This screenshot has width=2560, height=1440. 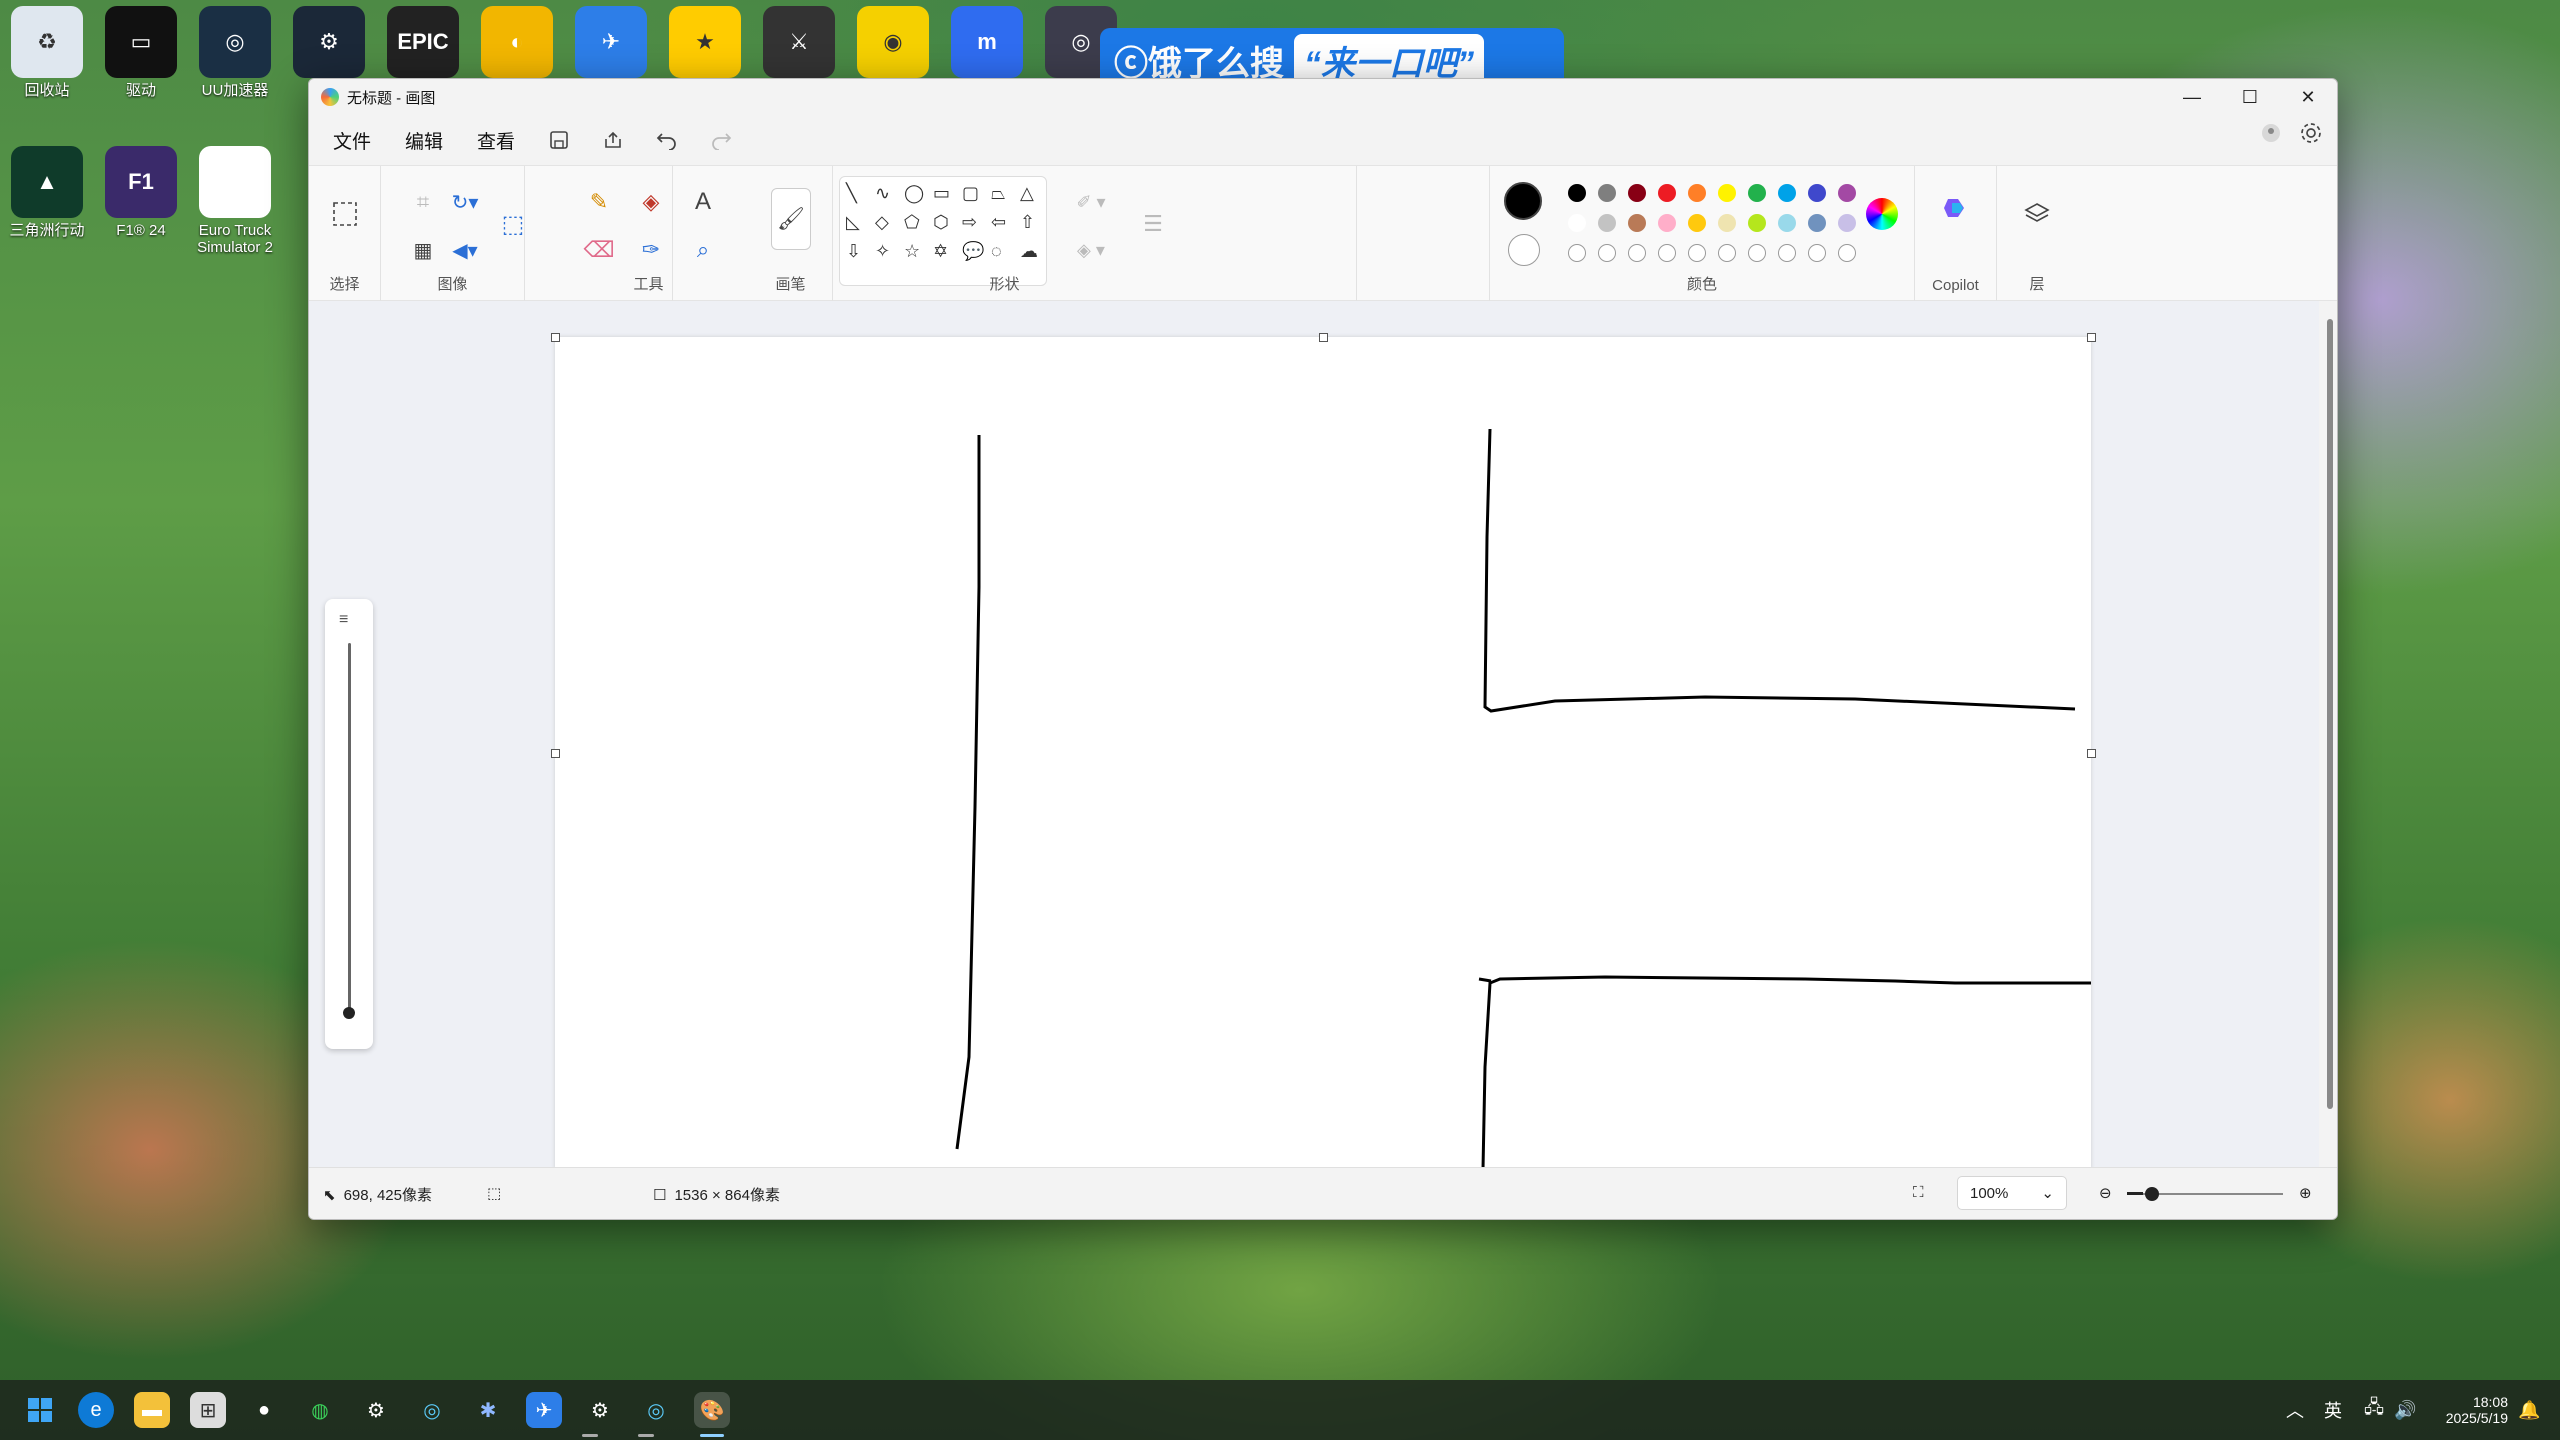 What do you see at coordinates (2152, 1194) in the screenshot?
I see `zoom-slider-thumb` at bounding box center [2152, 1194].